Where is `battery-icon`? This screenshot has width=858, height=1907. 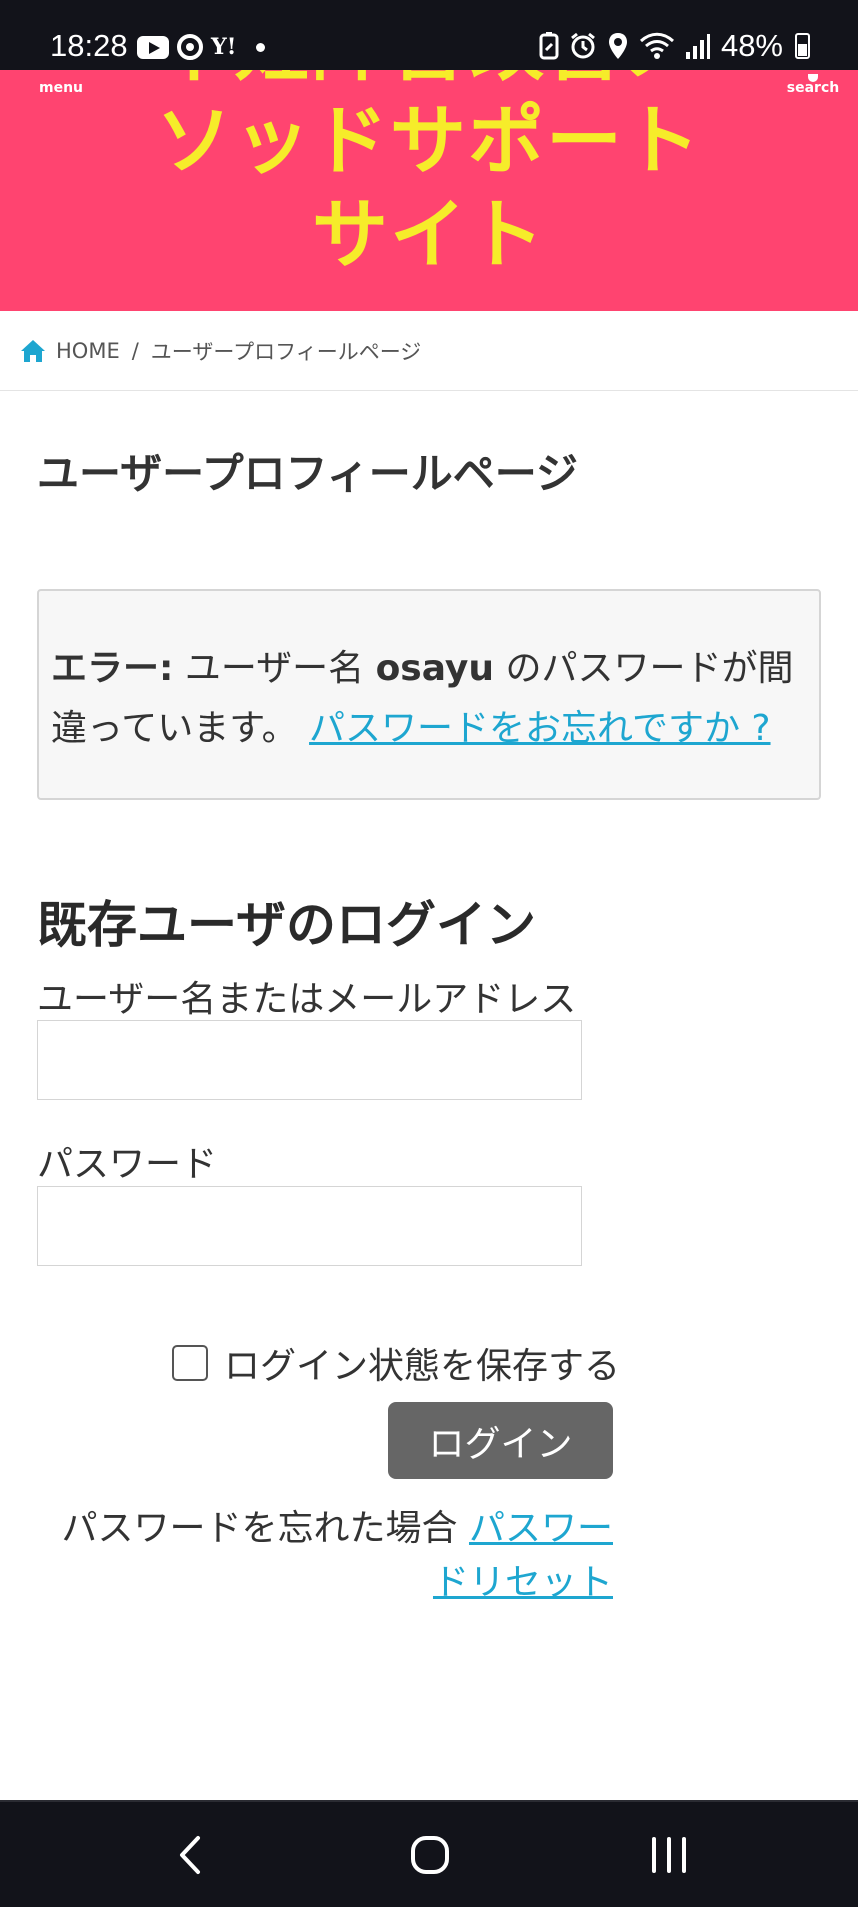 battery-icon is located at coordinates (802, 46).